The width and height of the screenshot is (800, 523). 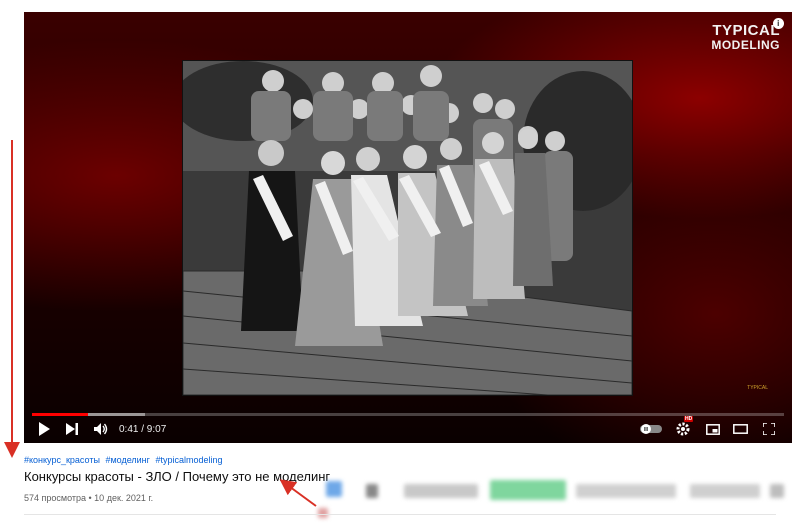 I want to click on hashtag-link: #конкурс_красоты, so click(x=62, y=460).